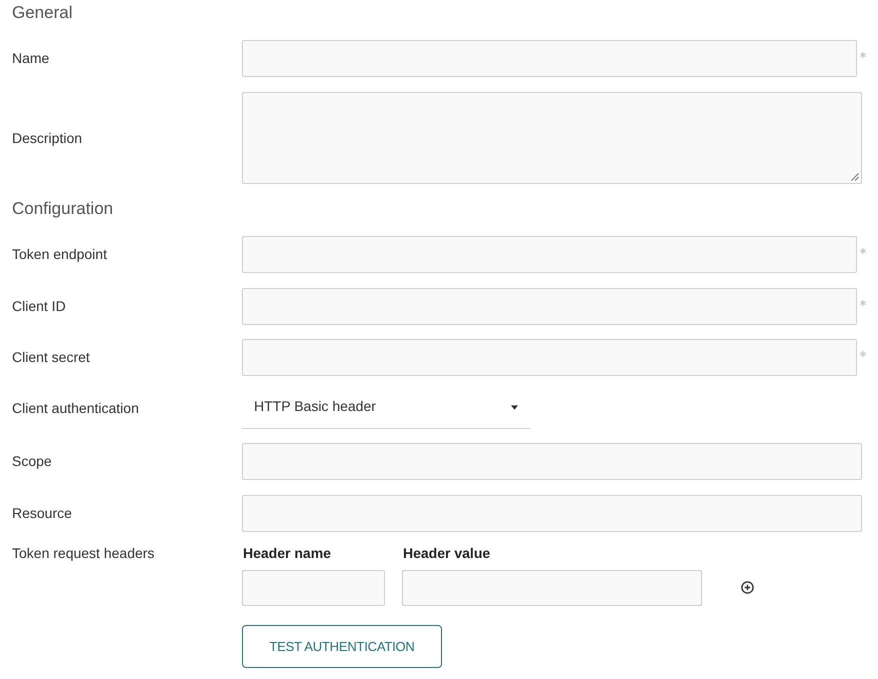 This screenshot has height=679, width=878. I want to click on textarea-field, so click(552, 138).